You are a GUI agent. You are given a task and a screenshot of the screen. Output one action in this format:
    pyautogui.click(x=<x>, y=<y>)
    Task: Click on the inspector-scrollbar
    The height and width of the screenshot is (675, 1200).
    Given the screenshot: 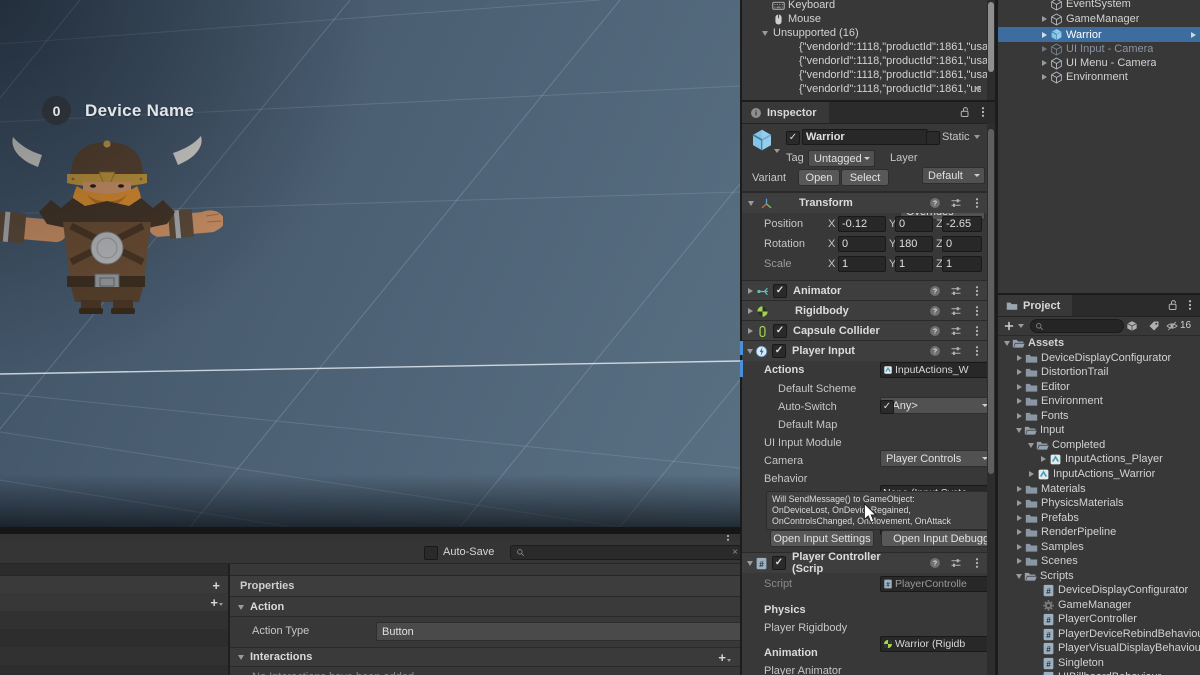 What is the action you would take?
    pyautogui.click(x=991, y=399)
    